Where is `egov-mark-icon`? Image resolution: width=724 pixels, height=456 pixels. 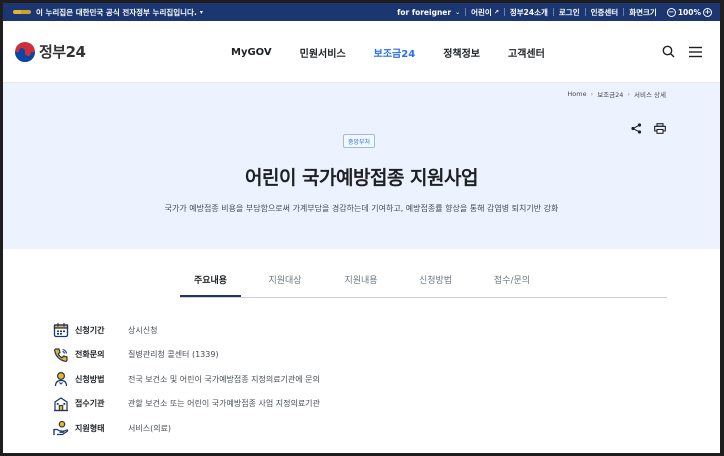 egov-mark-icon is located at coordinates (23, 12).